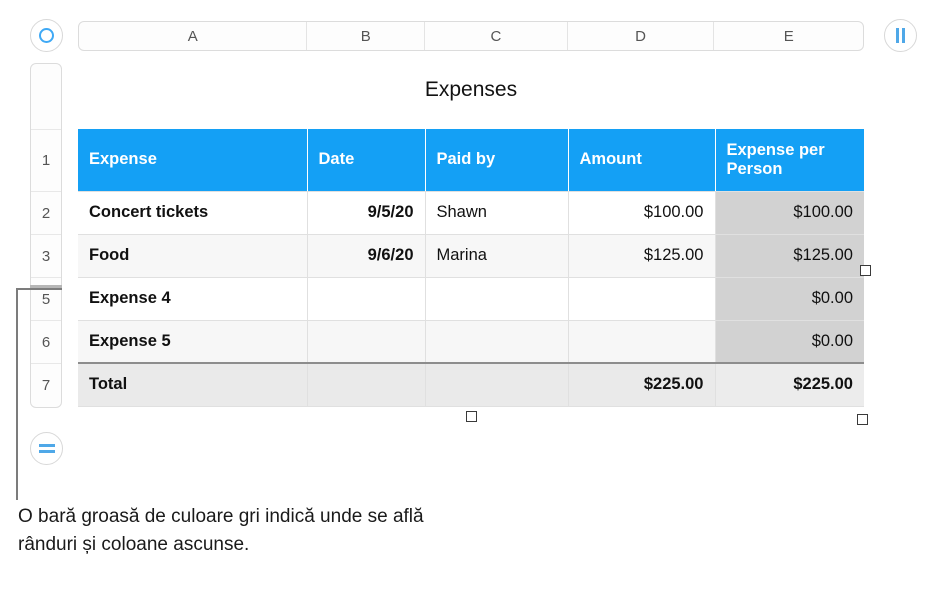  Describe the element at coordinates (789, 213) in the screenshot. I see `cell-E2: $100.00` at that location.